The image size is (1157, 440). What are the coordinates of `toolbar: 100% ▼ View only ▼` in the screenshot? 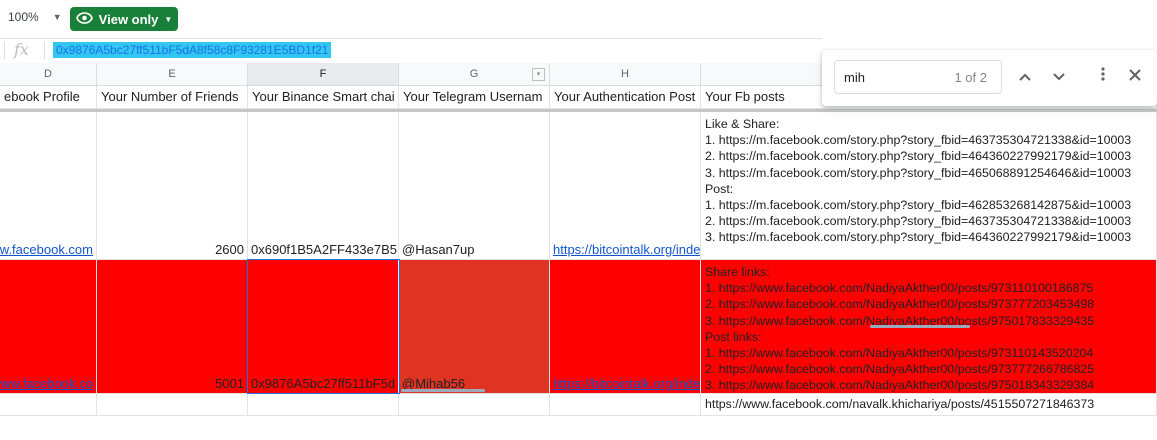 It's located at (578, 18).